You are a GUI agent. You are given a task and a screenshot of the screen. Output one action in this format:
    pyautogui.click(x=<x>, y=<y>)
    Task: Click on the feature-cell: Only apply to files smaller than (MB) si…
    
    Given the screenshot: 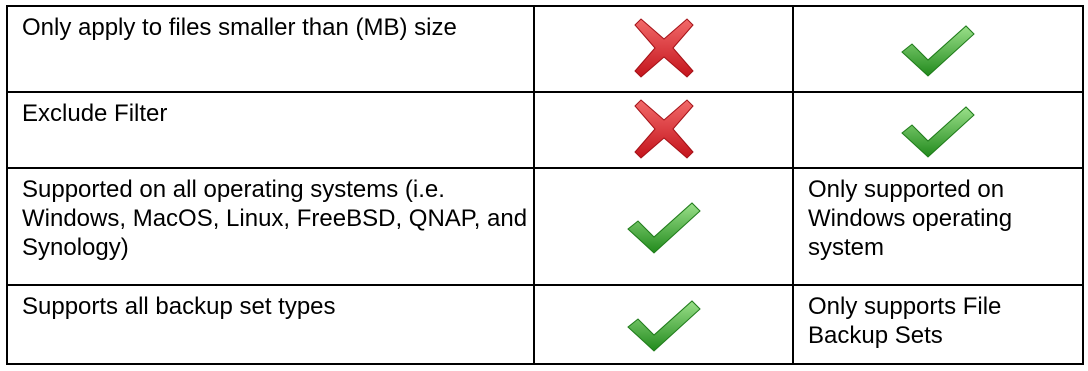 What is the action you would take?
    pyautogui.click(x=270, y=49)
    